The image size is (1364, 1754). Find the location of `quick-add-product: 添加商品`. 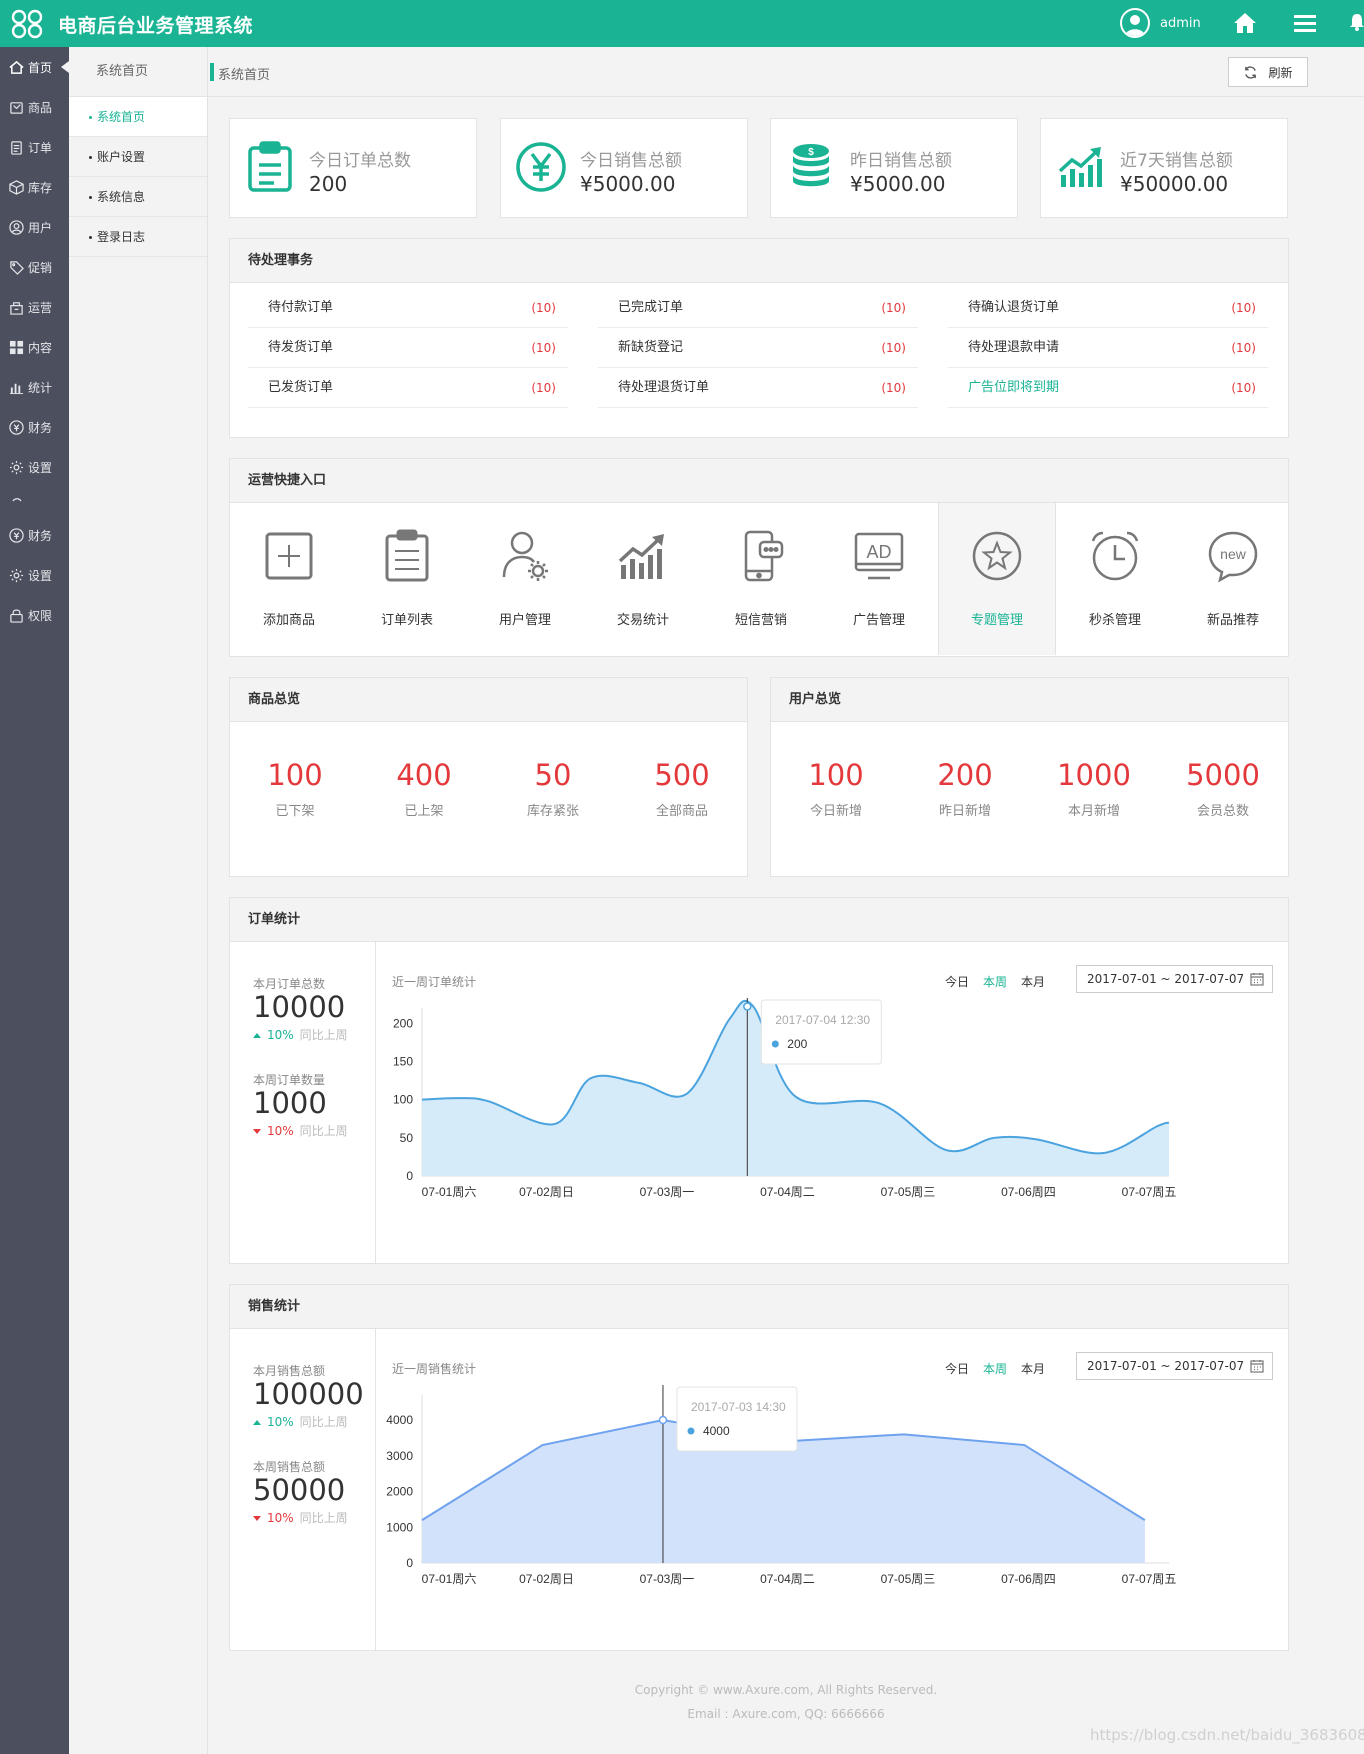

quick-add-product: 添加商品 is located at coordinates (289, 579).